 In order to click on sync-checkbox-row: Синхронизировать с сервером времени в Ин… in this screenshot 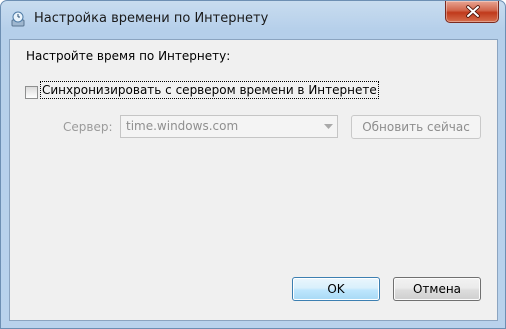, I will do `click(205, 91)`.